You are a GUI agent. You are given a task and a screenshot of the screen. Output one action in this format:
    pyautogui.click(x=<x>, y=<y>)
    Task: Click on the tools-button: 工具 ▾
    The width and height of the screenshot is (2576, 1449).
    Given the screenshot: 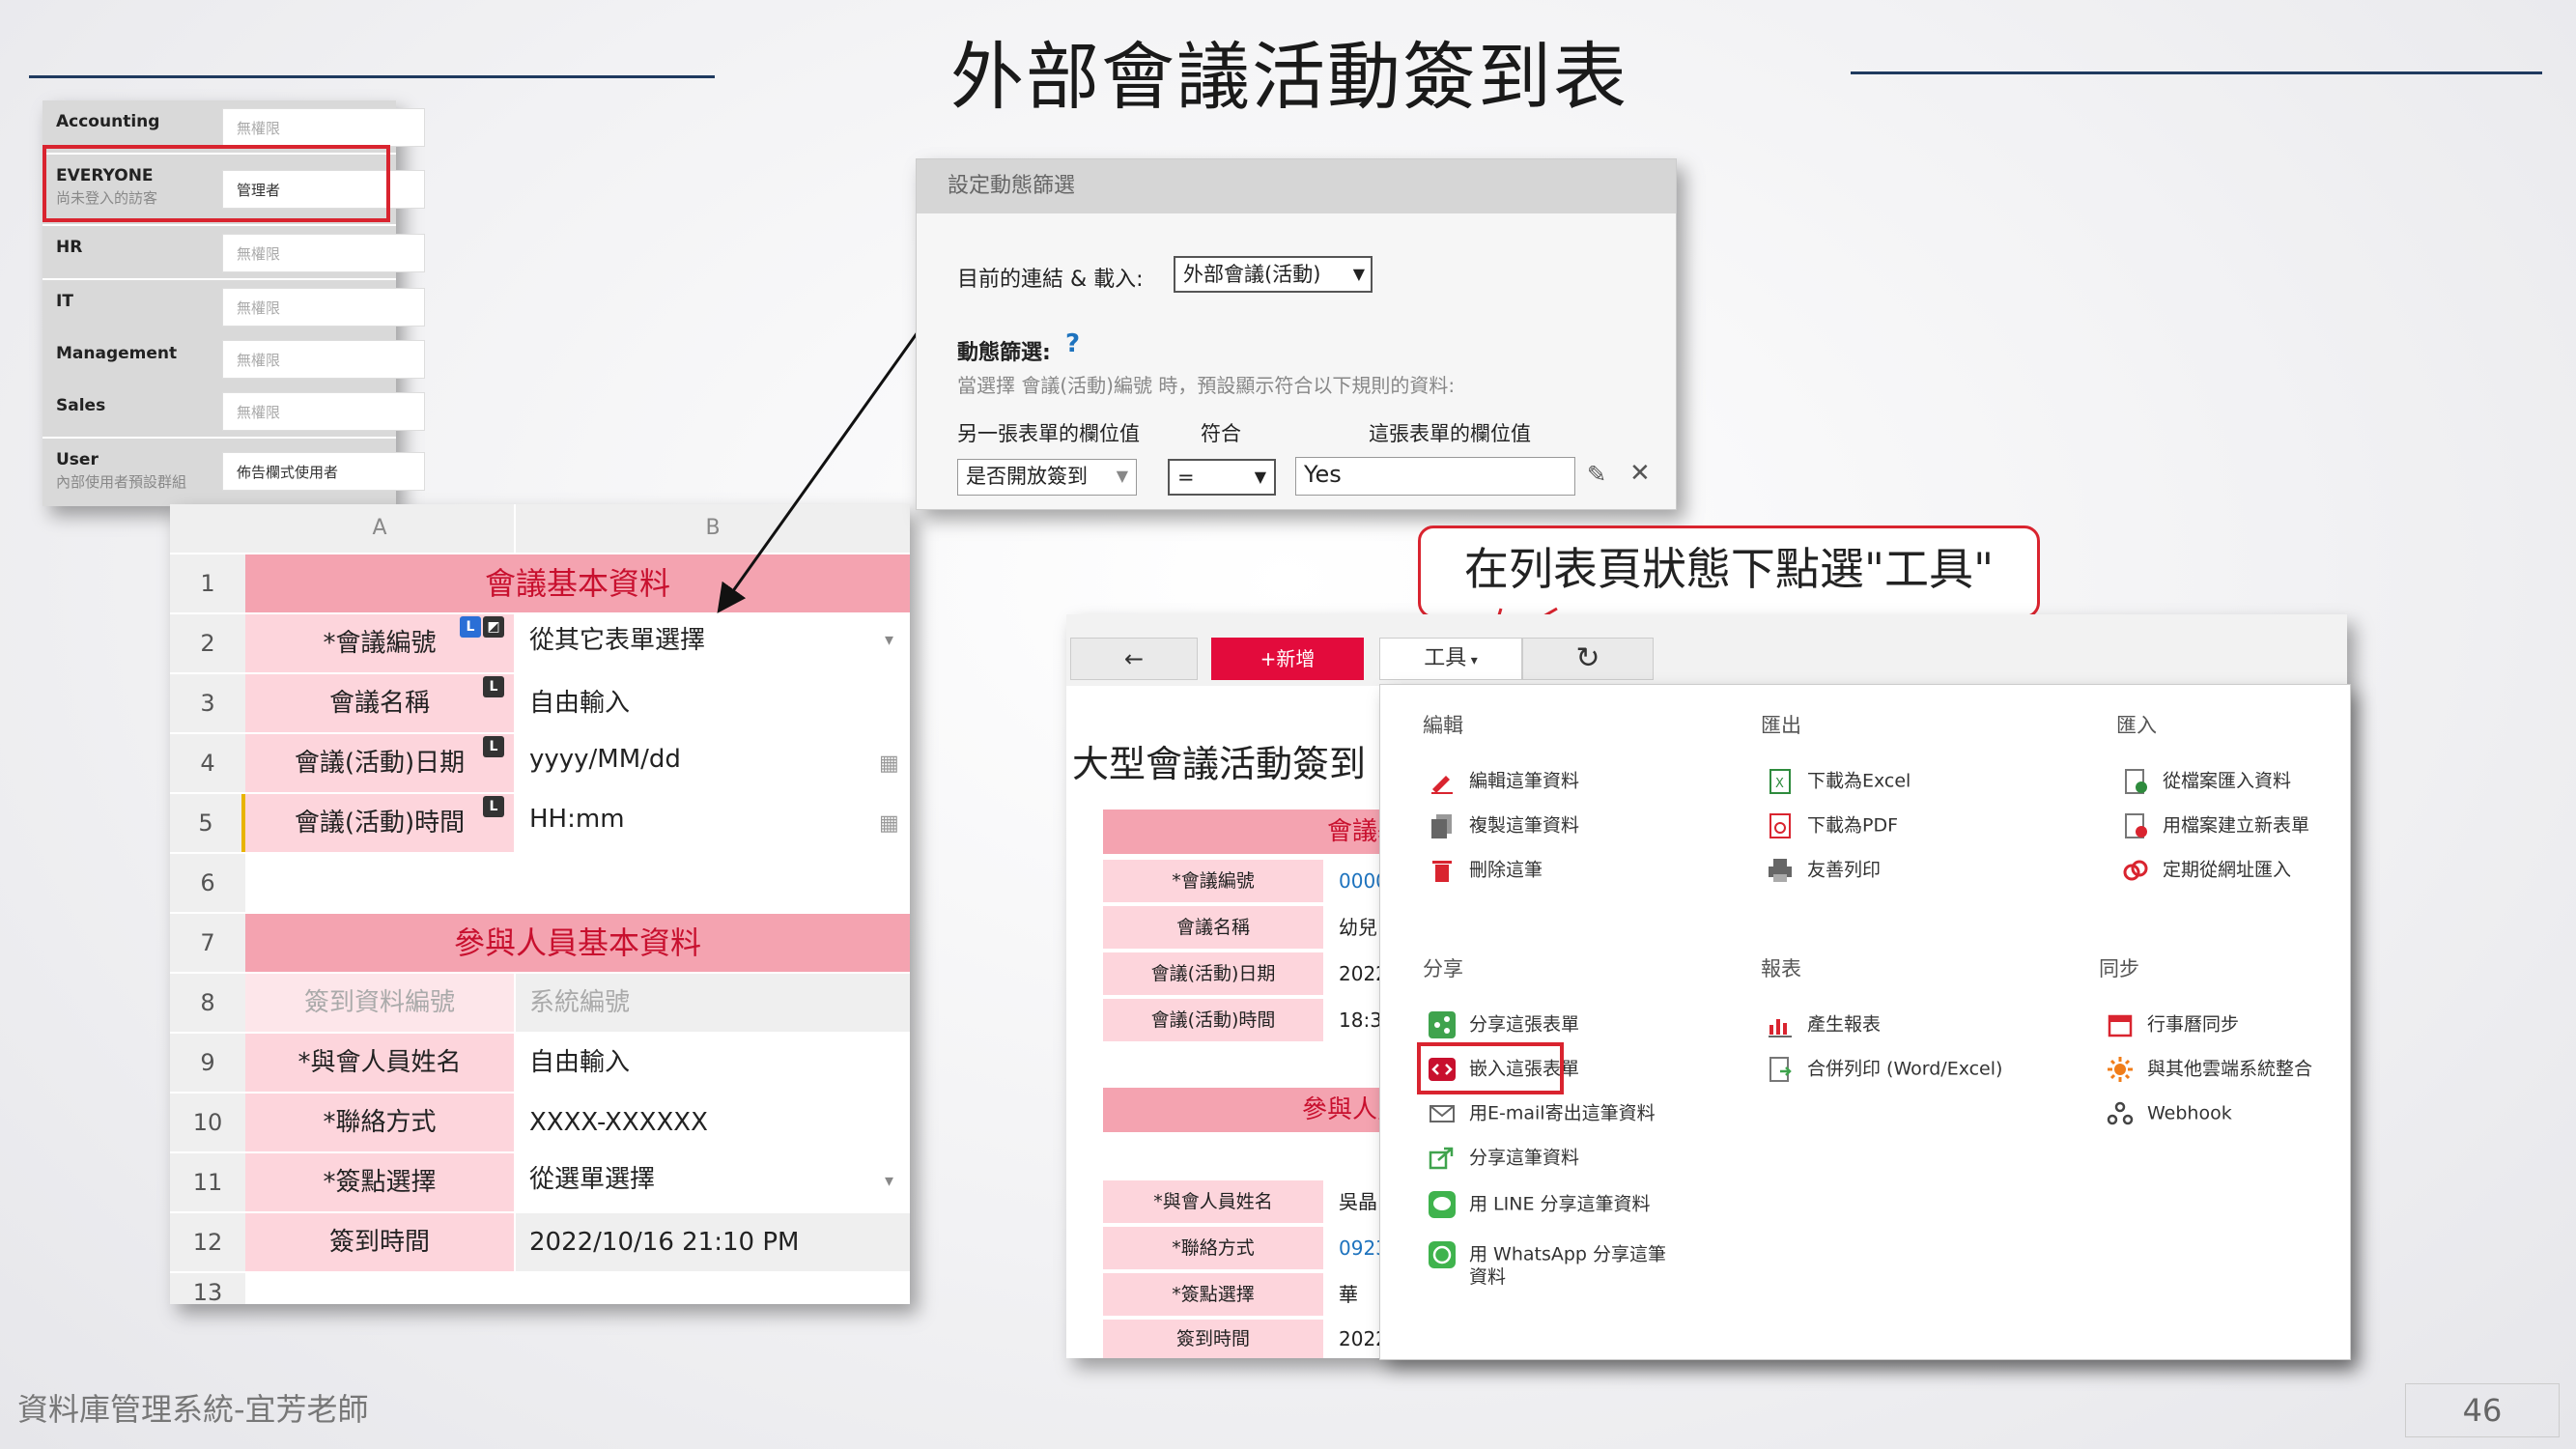 What is the action you would take?
    pyautogui.click(x=1450, y=659)
    